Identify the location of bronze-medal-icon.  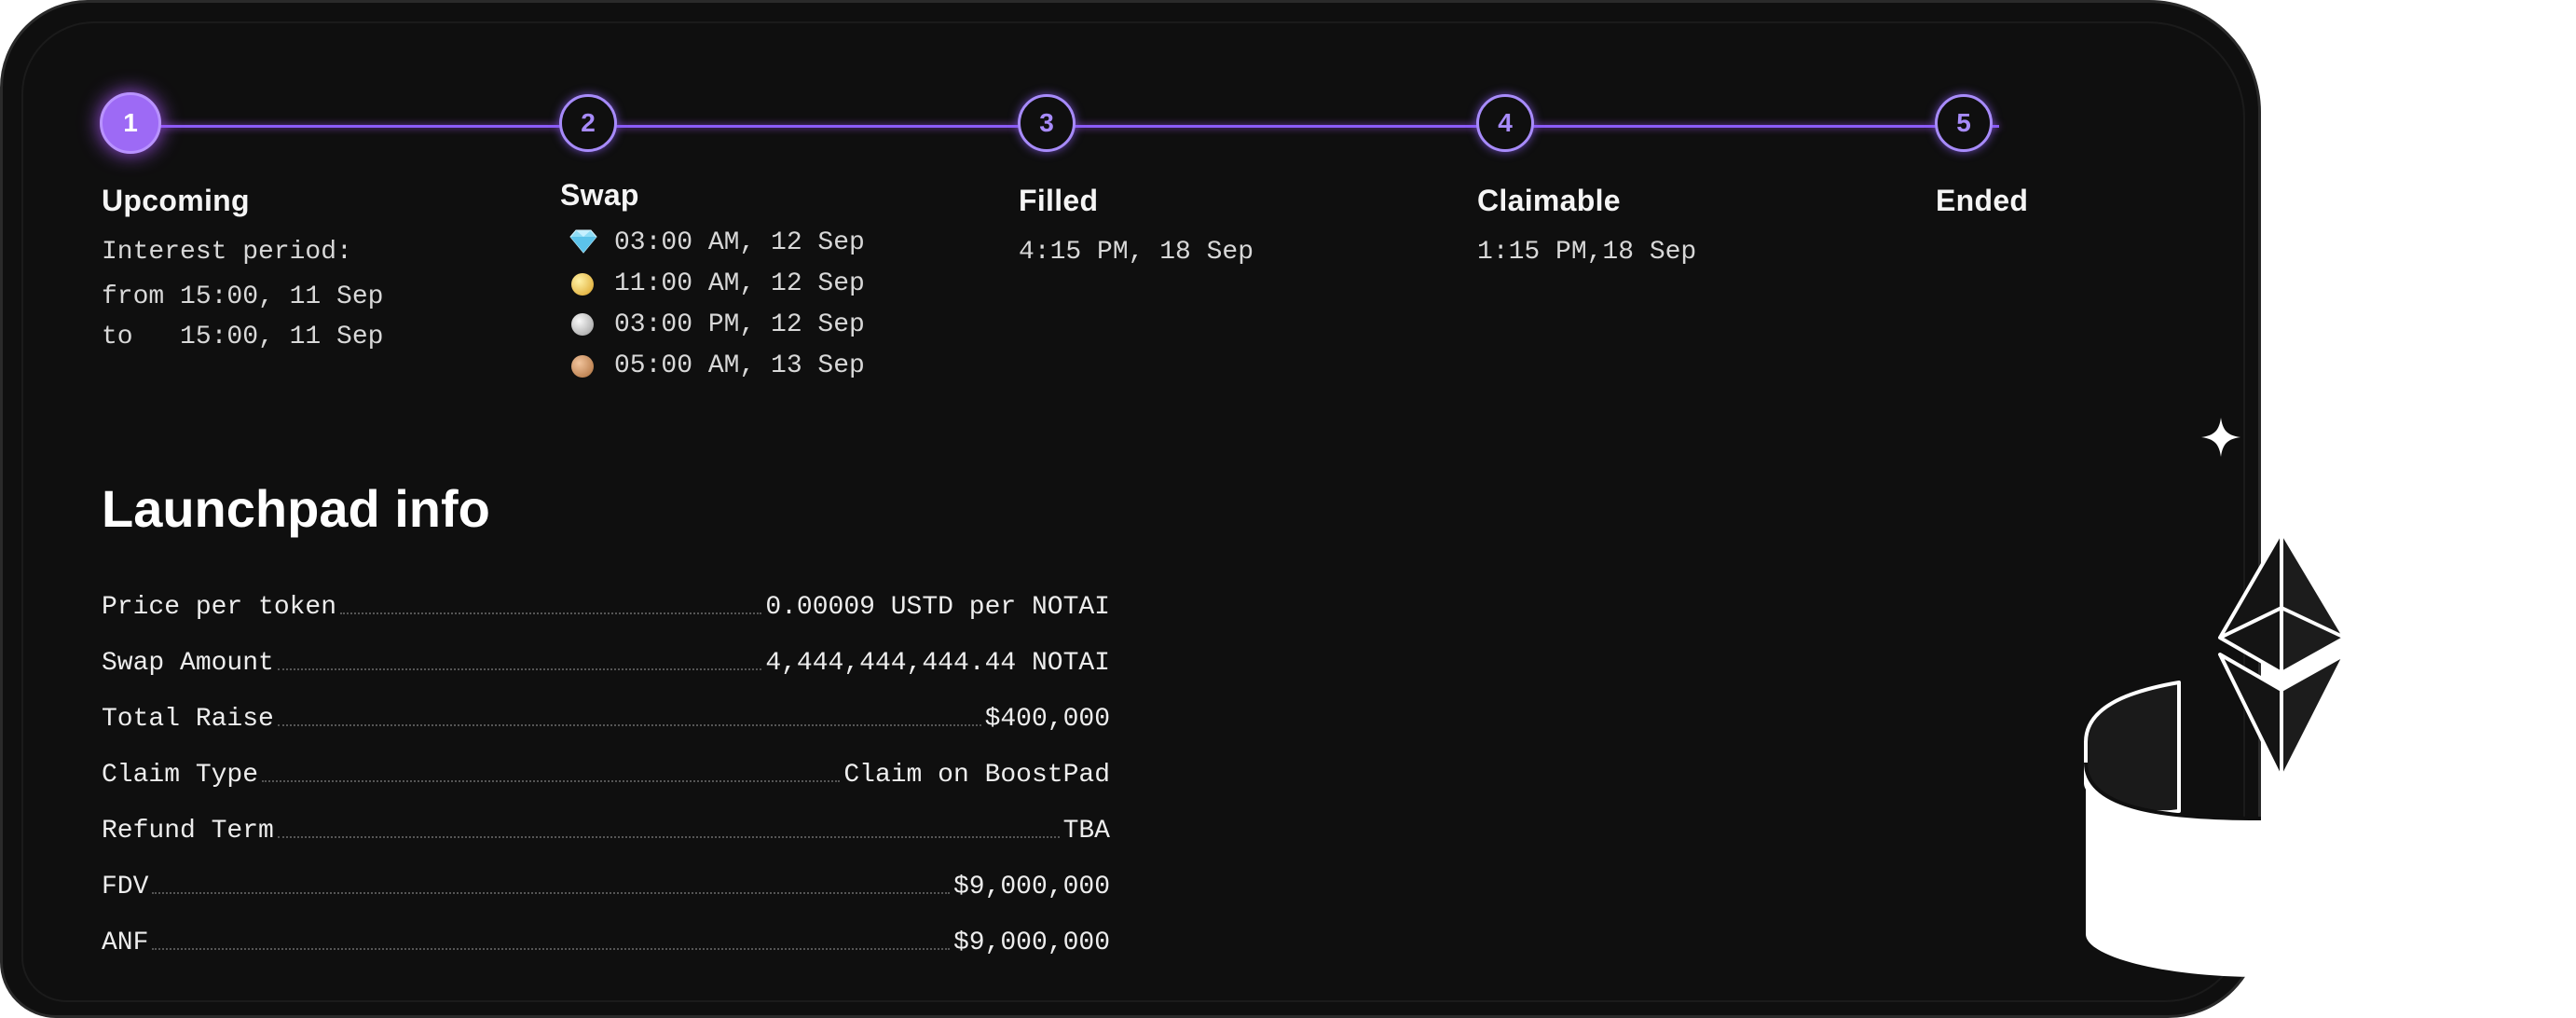
(582, 366).